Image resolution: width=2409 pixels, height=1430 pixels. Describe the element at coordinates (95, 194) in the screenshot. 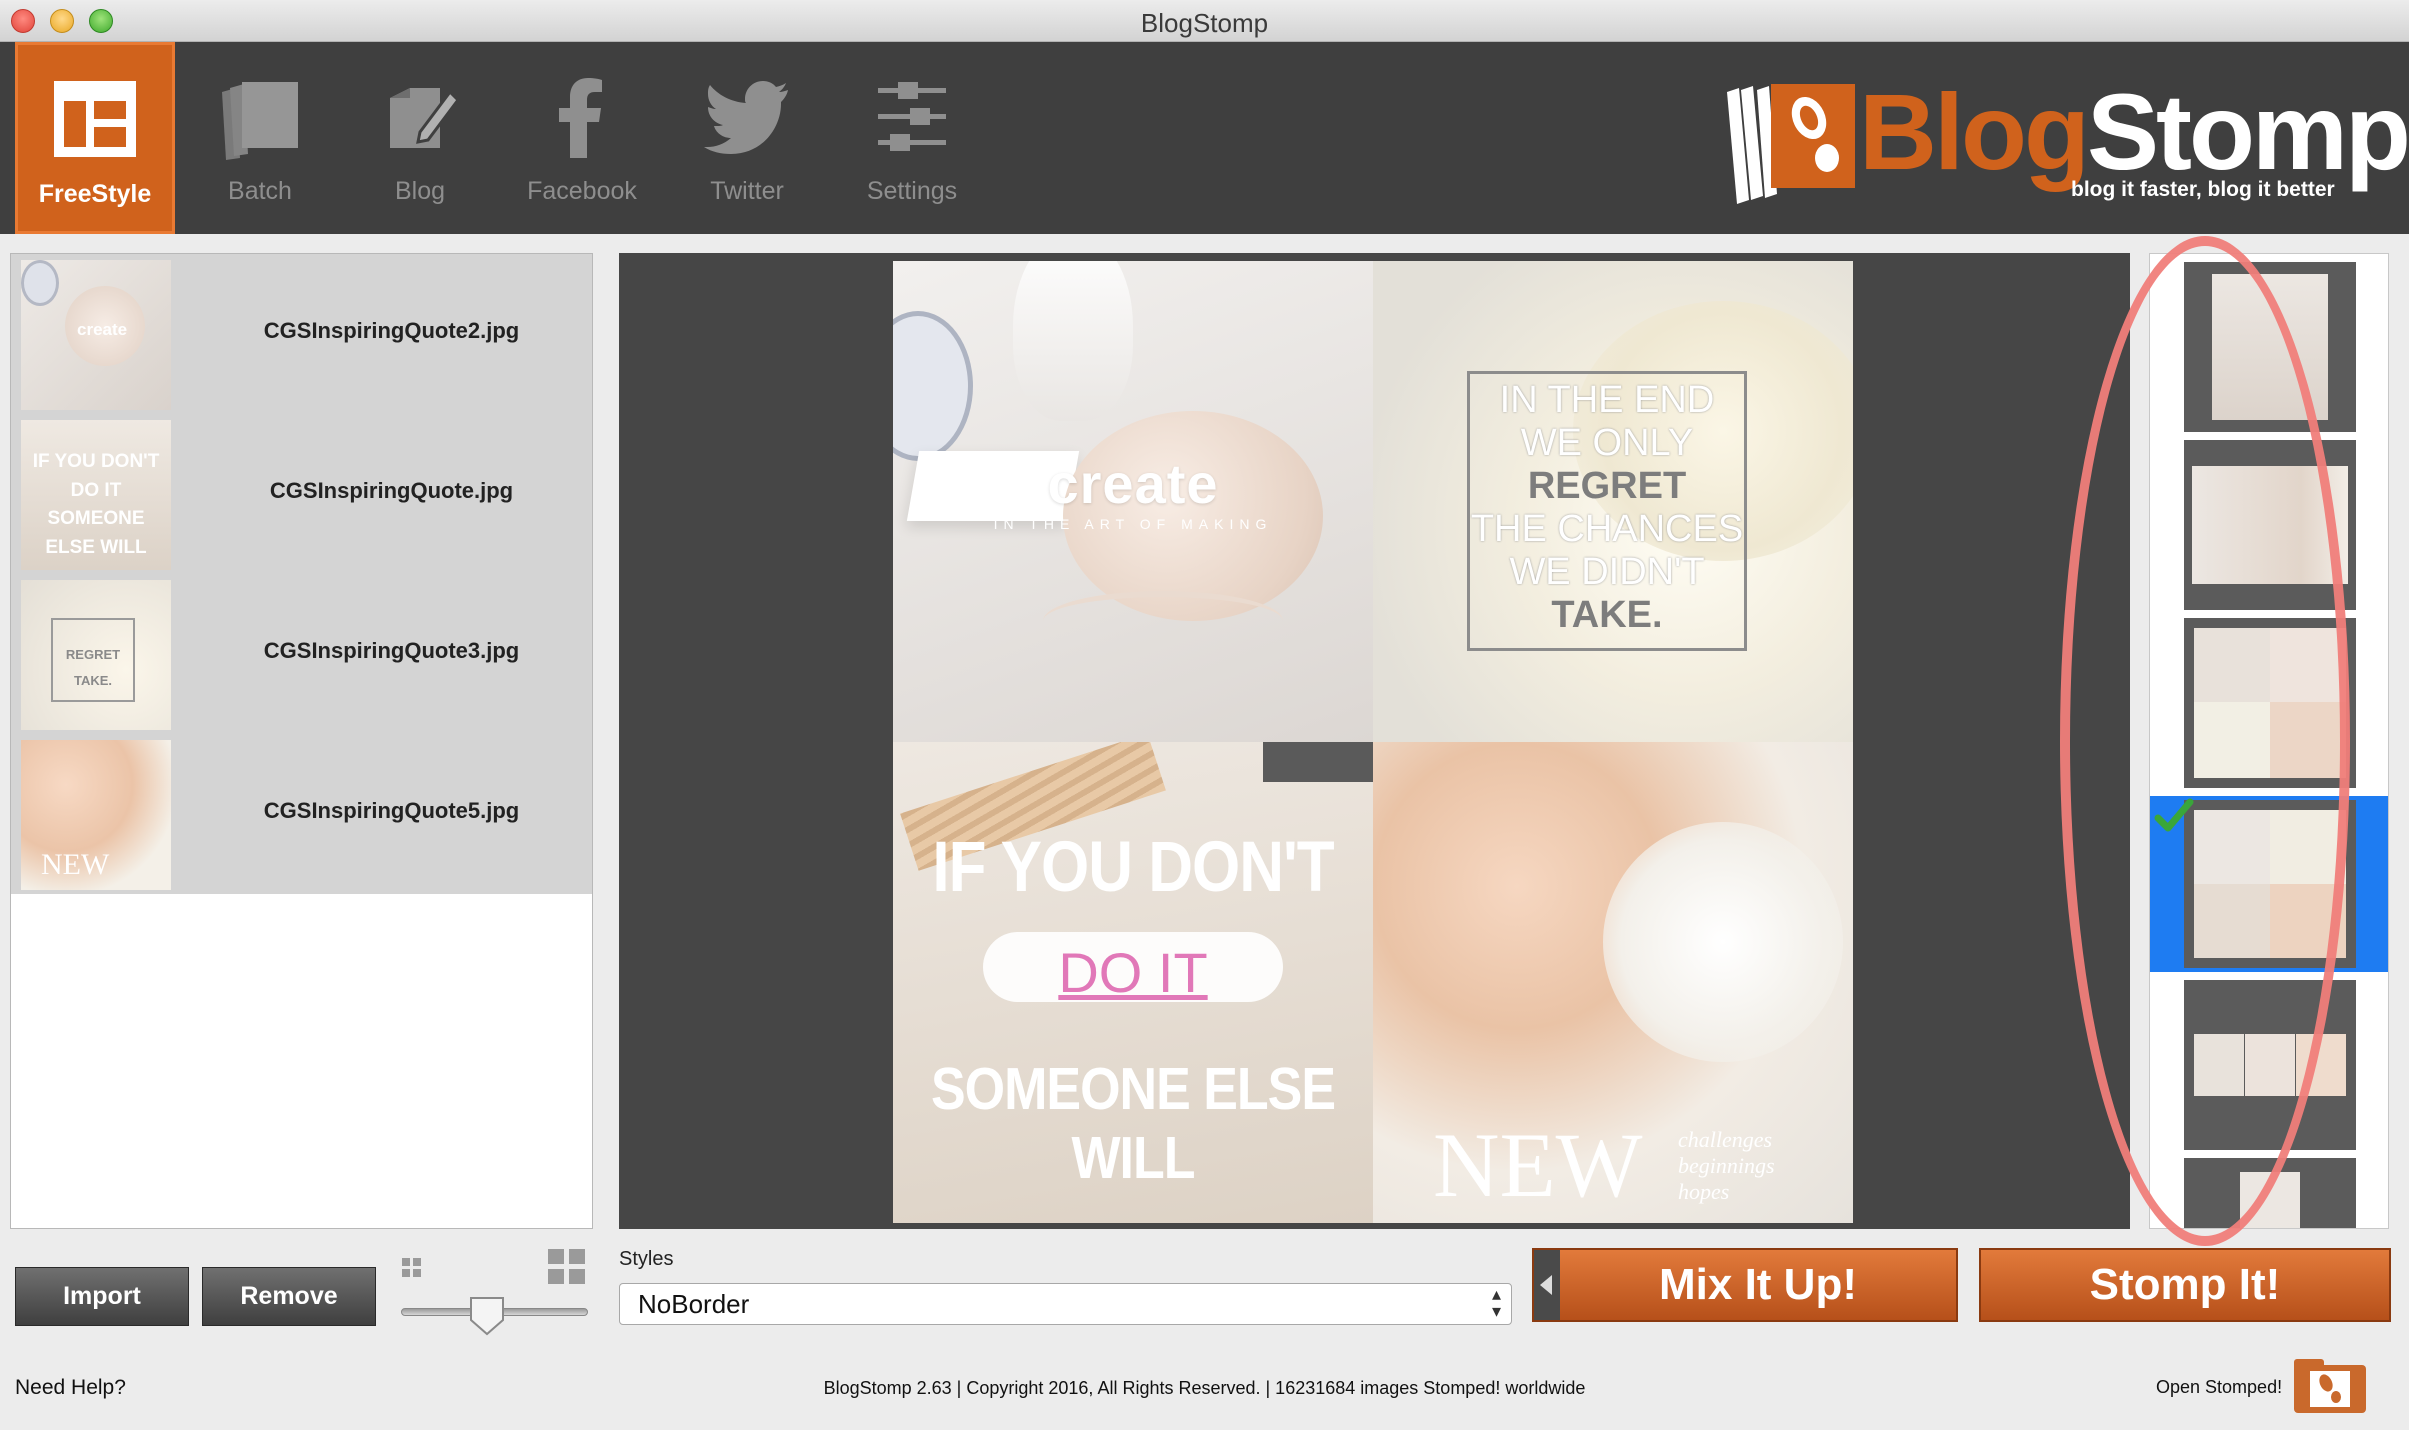

I see `tool-label: FreeStyle` at that location.